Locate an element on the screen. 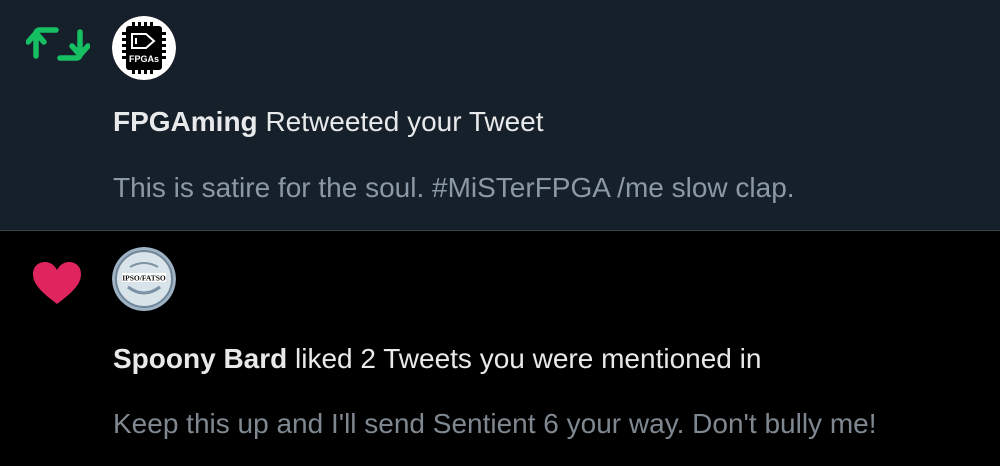 Image resolution: width=1000 pixels, height=466 pixels. notification-headline: FPGAming Retweeted your Tweet is located at coordinates (328, 122).